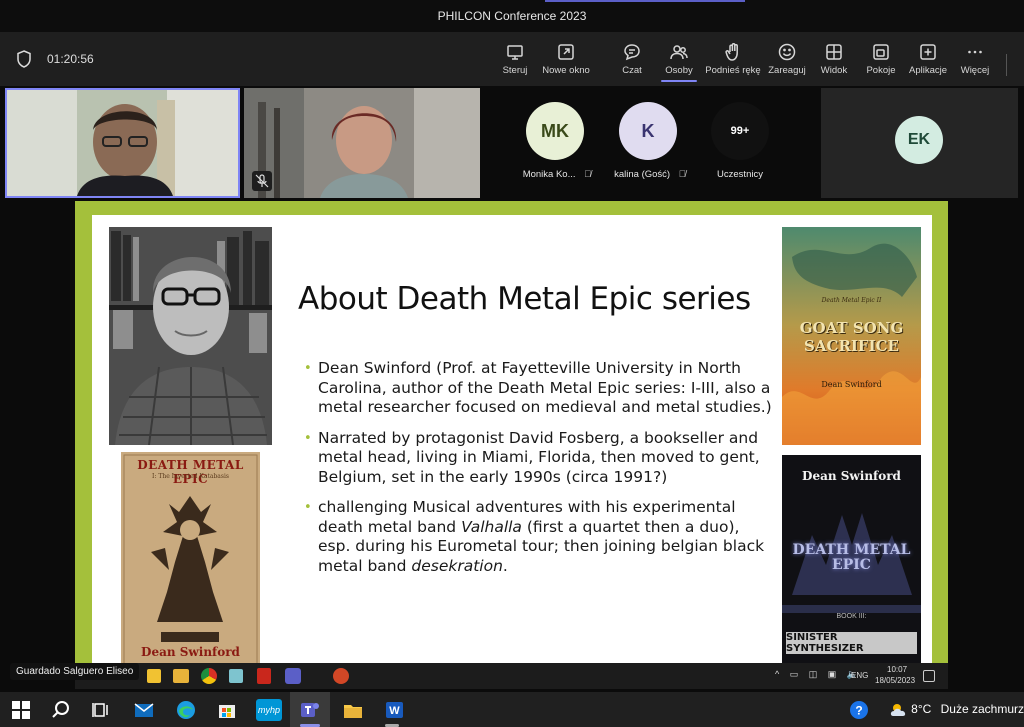 Image resolution: width=1024 pixels, height=727 pixels. Describe the element at coordinates (982, 709) in the screenshot. I see `weather-description: Duże zachmurz` at that location.